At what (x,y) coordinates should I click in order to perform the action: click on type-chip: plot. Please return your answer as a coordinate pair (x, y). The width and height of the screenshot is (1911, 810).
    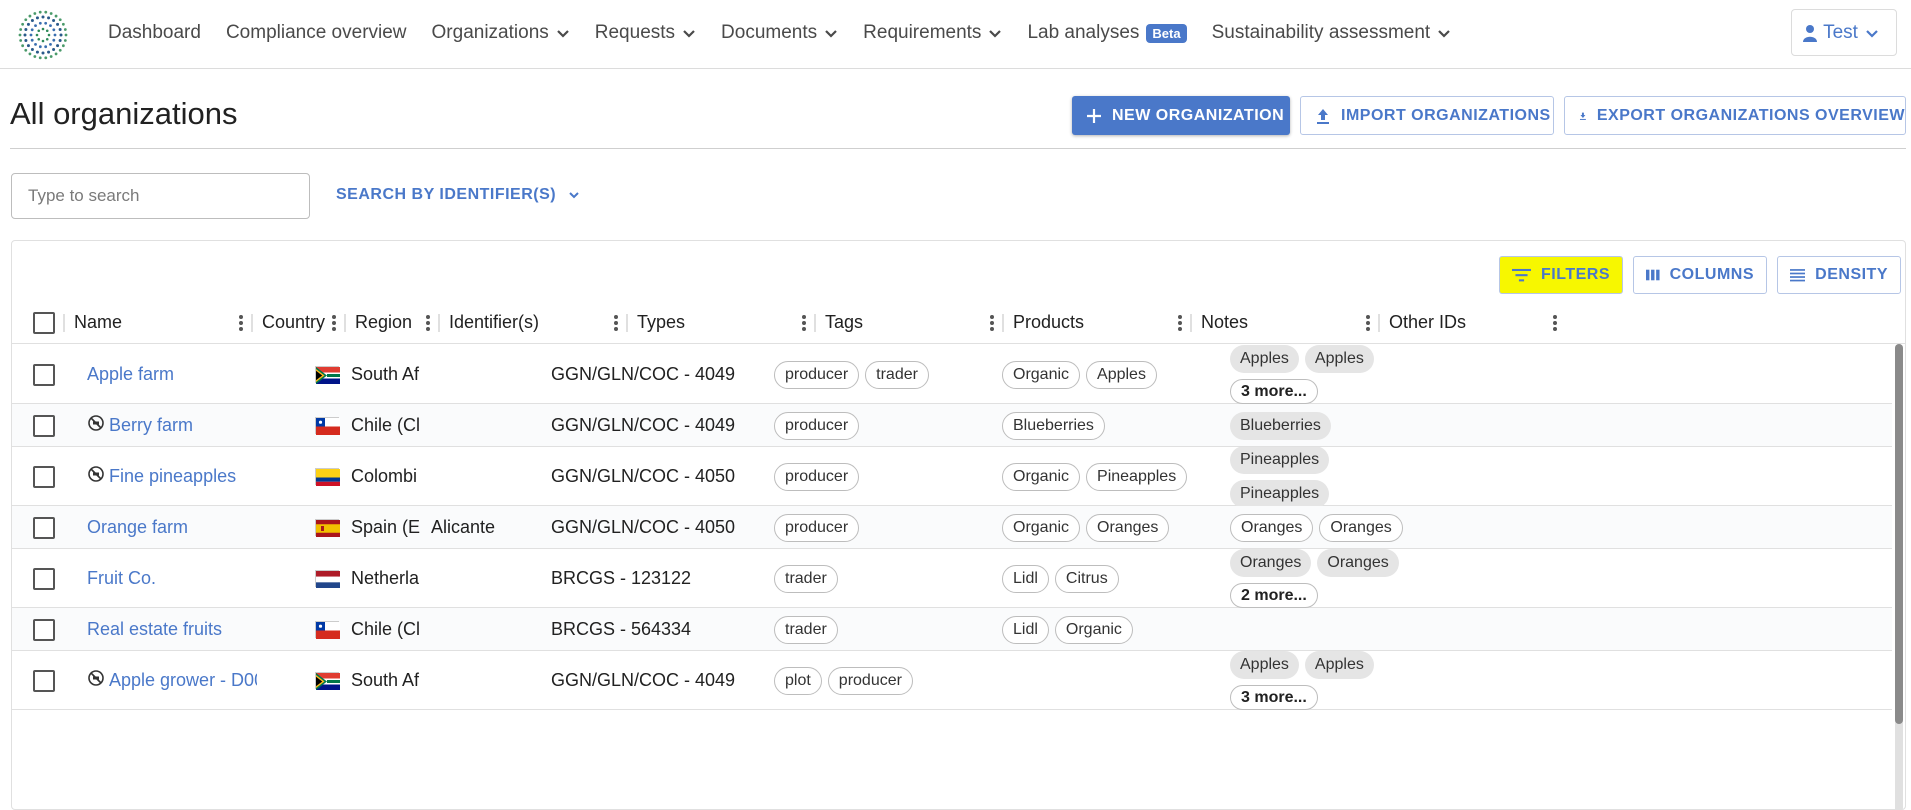
    Looking at the image, I should click on (798, 680).